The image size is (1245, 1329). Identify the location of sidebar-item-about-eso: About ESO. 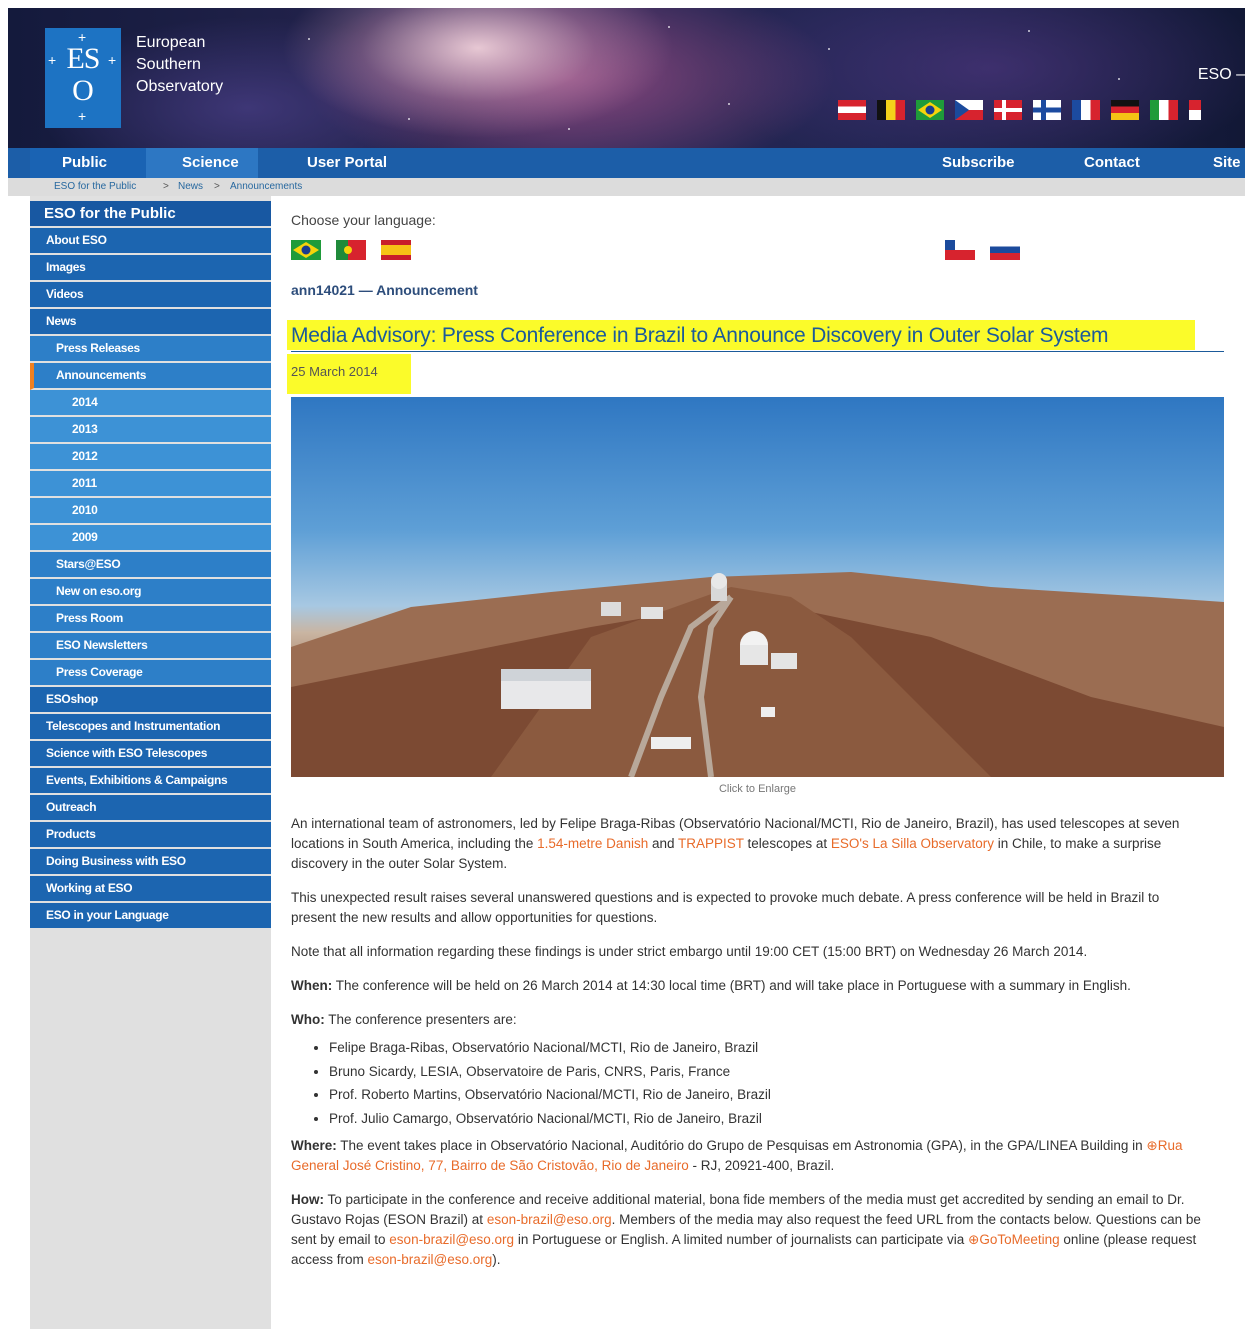
(150, 241).